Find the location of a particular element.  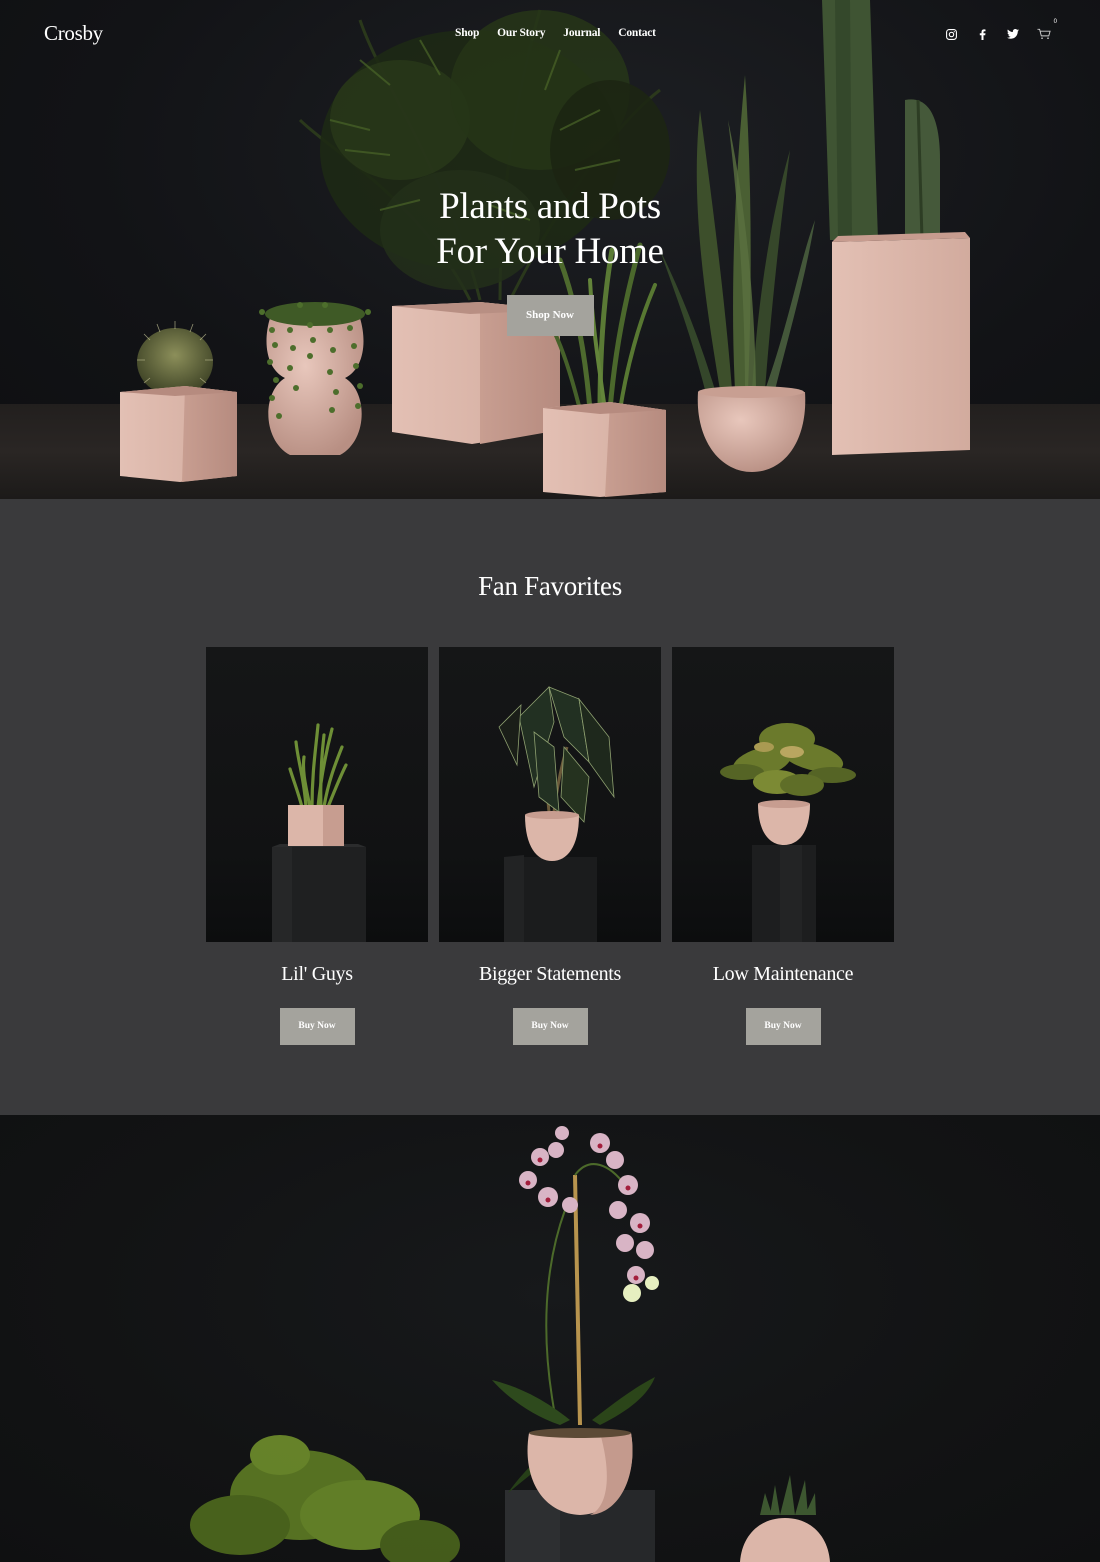

hero-title-line-2: For Your Home is located at coordinates (550, 251).